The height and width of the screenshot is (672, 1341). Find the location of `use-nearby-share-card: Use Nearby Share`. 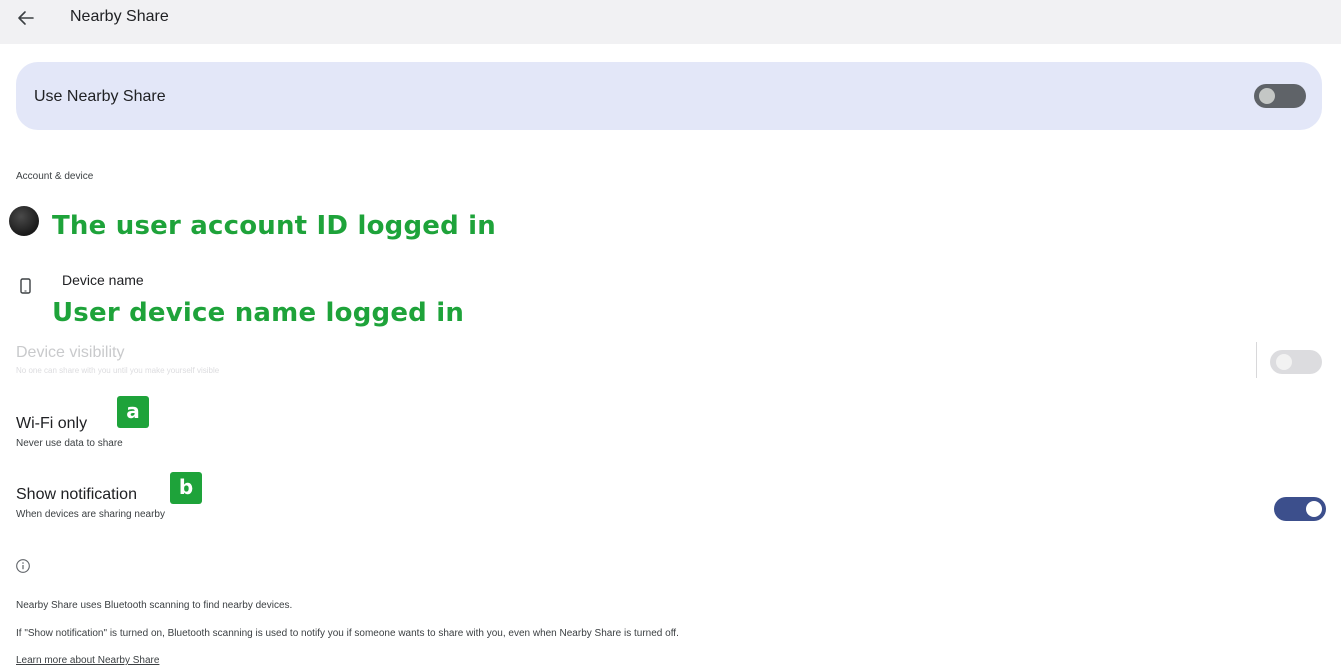

use-nearby-share-card: Use Nearby Share is located at coordinates (669, 96).